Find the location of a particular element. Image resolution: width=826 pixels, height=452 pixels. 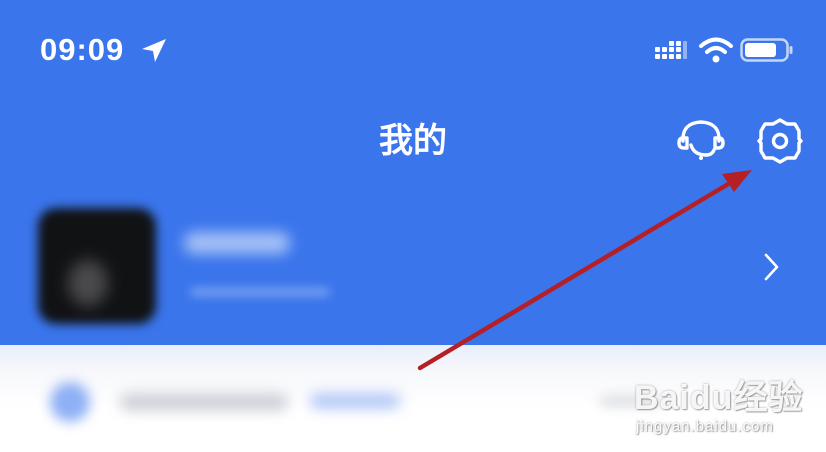

location-arrow-icon is located at coordinates (154, 50).